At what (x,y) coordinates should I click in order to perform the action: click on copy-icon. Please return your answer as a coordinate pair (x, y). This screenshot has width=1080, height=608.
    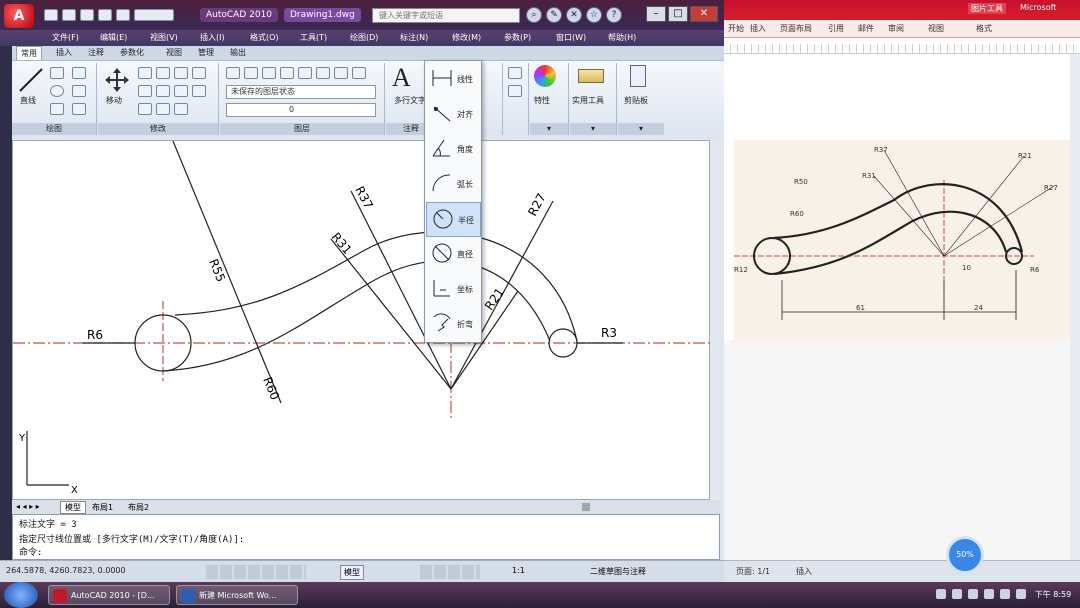
    Looking at the image, I should click on (199, 73).